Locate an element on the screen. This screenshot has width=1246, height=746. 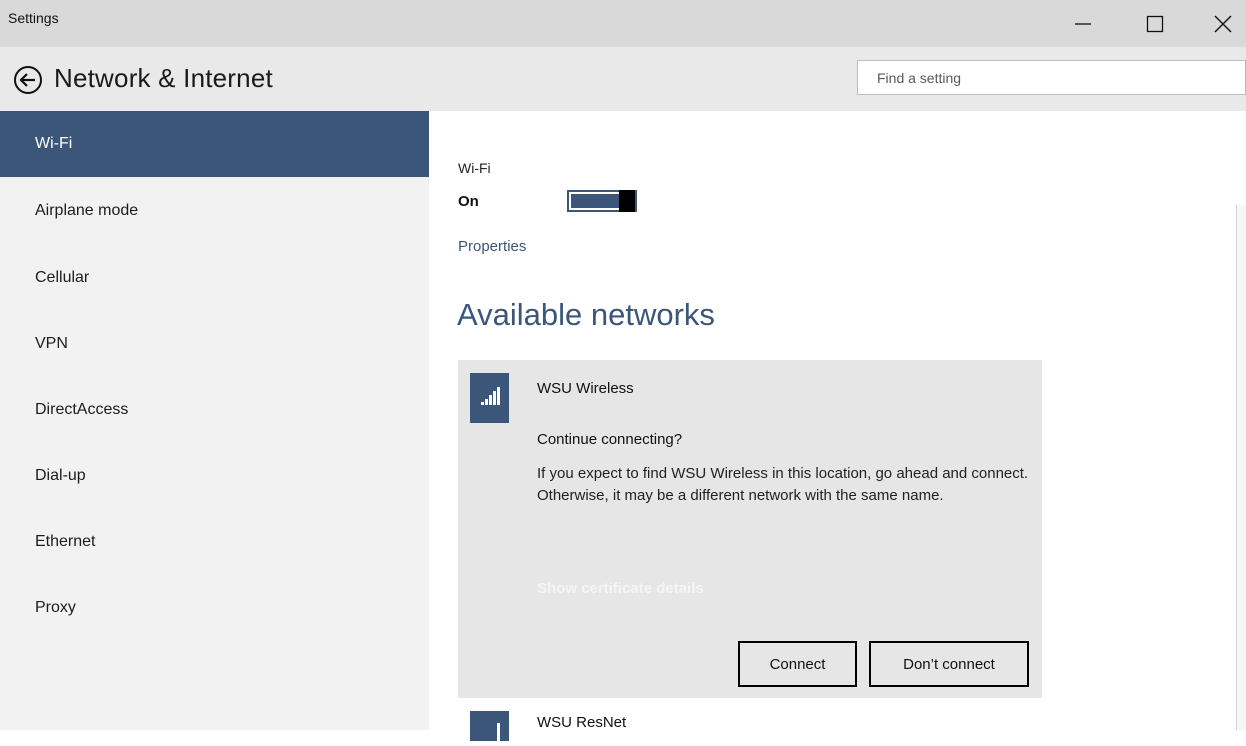
wifi-toggle is located at coordinates (602, 201).